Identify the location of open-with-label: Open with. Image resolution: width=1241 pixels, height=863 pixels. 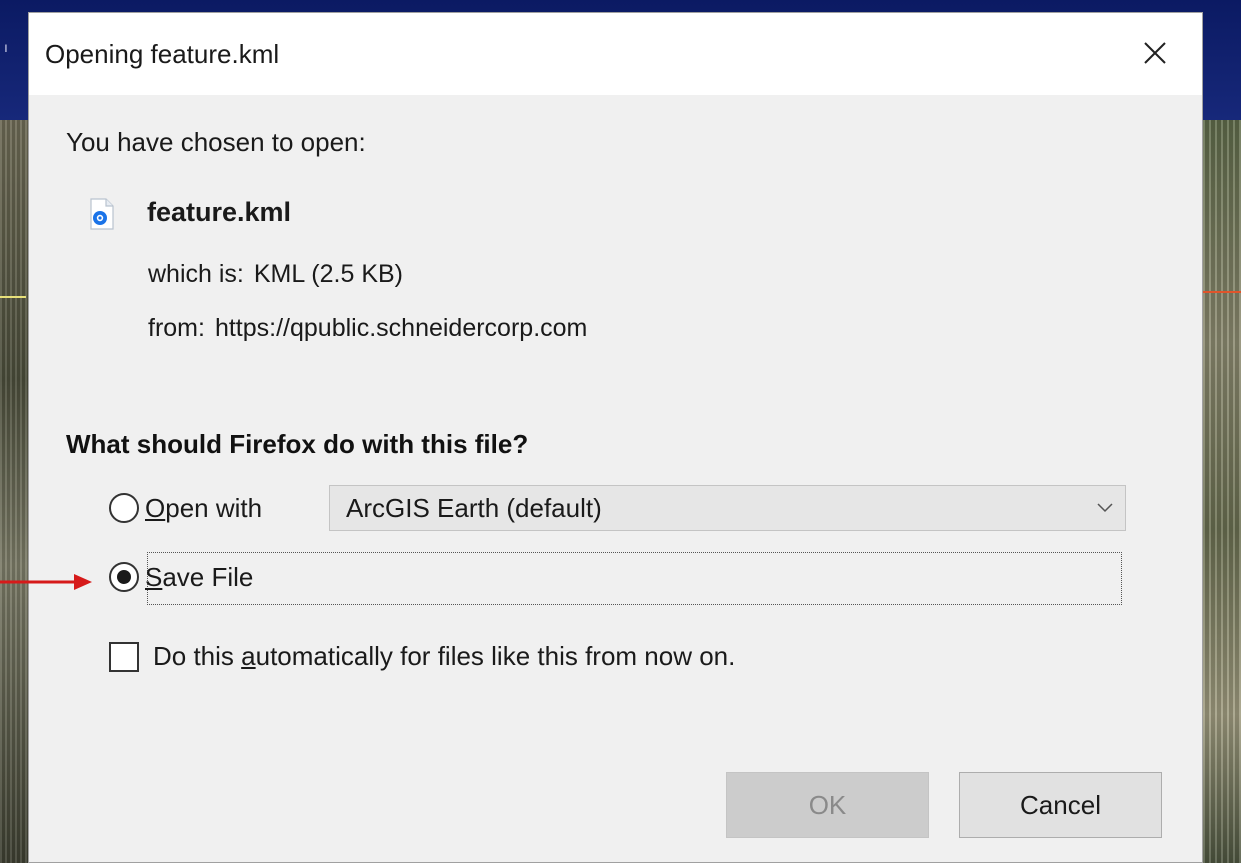
(204, 507).